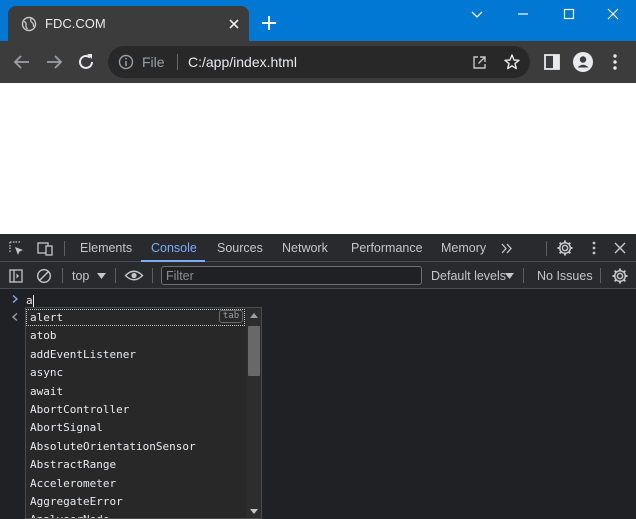  What do you see at coordinates (54, 62) in the screenshot?
I see `forward-icon` at bounding box center [54, 62].